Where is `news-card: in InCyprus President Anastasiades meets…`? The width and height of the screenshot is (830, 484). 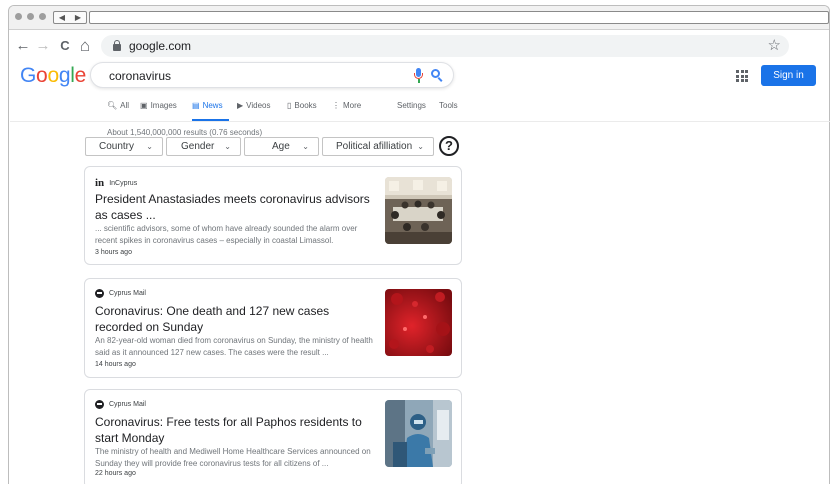
news-card: in InCyprus President Anastasiades meets… is located at coordinates (273, 215).